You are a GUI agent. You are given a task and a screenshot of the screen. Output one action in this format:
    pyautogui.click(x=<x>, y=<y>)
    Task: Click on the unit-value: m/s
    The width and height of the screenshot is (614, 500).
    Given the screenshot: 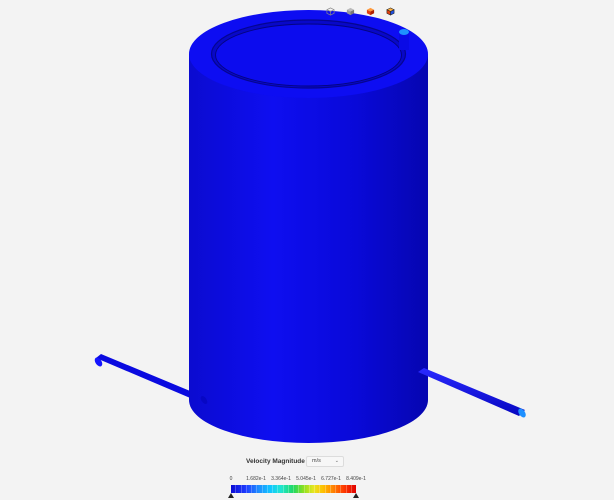 What is the action you would take?
    pyautogui.click(x=316, y=461)
    